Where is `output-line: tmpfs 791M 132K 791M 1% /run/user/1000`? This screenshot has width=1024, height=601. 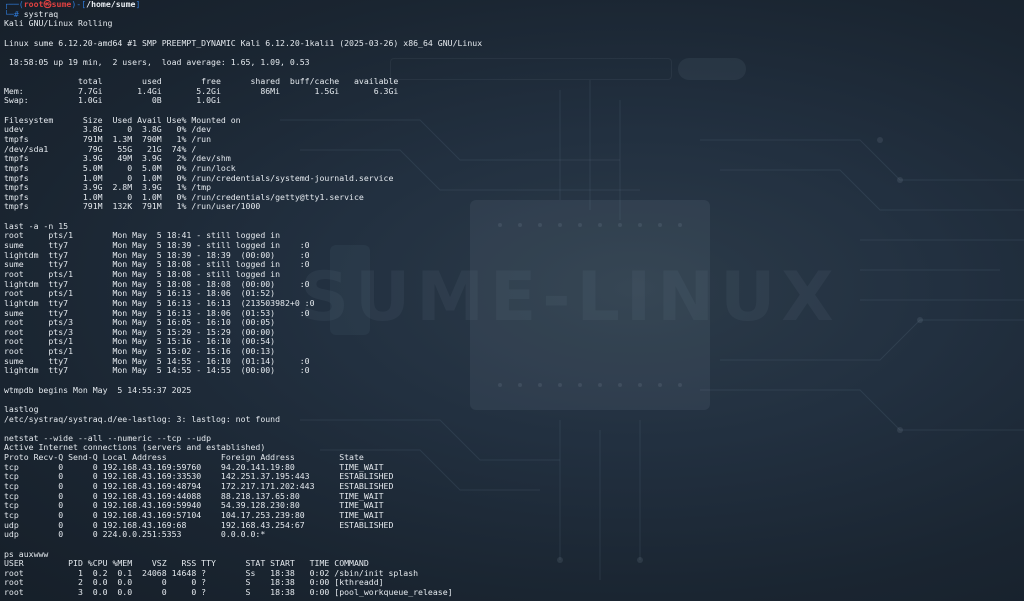
output-line: tmpfs 791M 132K 791M 1% /run/user/1000 is located at coordinates (132, 207).